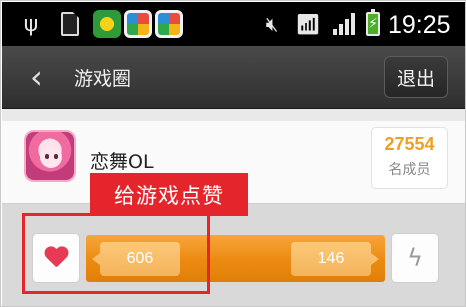 Image resolution: width=466 pixels, height=307 pixels. I want to click on member-count: 27554, so click(409, 144).